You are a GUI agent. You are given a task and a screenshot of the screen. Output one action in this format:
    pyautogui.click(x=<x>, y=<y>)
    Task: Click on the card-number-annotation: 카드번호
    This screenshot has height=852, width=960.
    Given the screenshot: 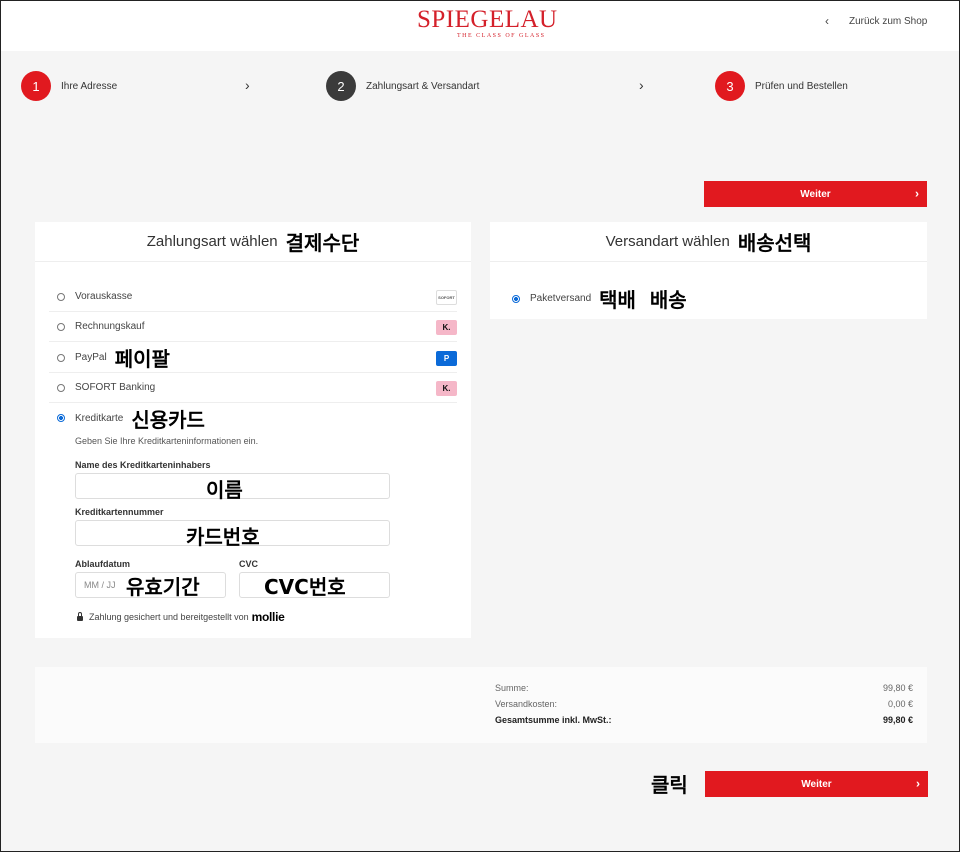 What is the action you would take?
    pyautogui.click(x=223, y=537)
    